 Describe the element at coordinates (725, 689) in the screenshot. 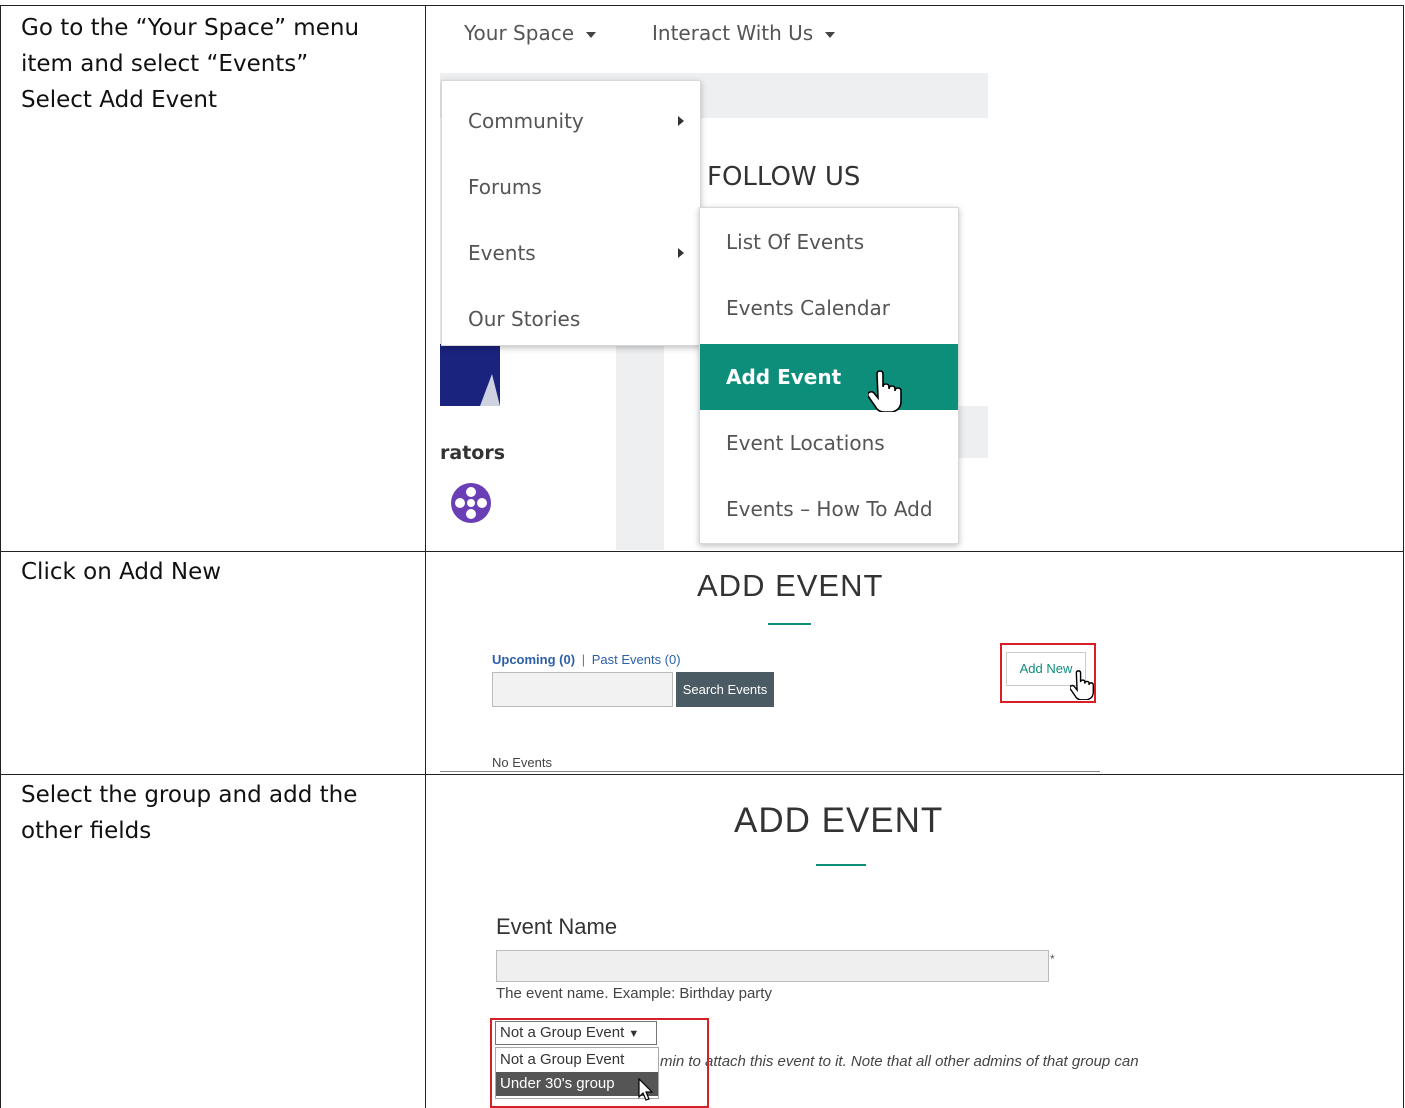

I see `search-events-button: Search Events` at that location.